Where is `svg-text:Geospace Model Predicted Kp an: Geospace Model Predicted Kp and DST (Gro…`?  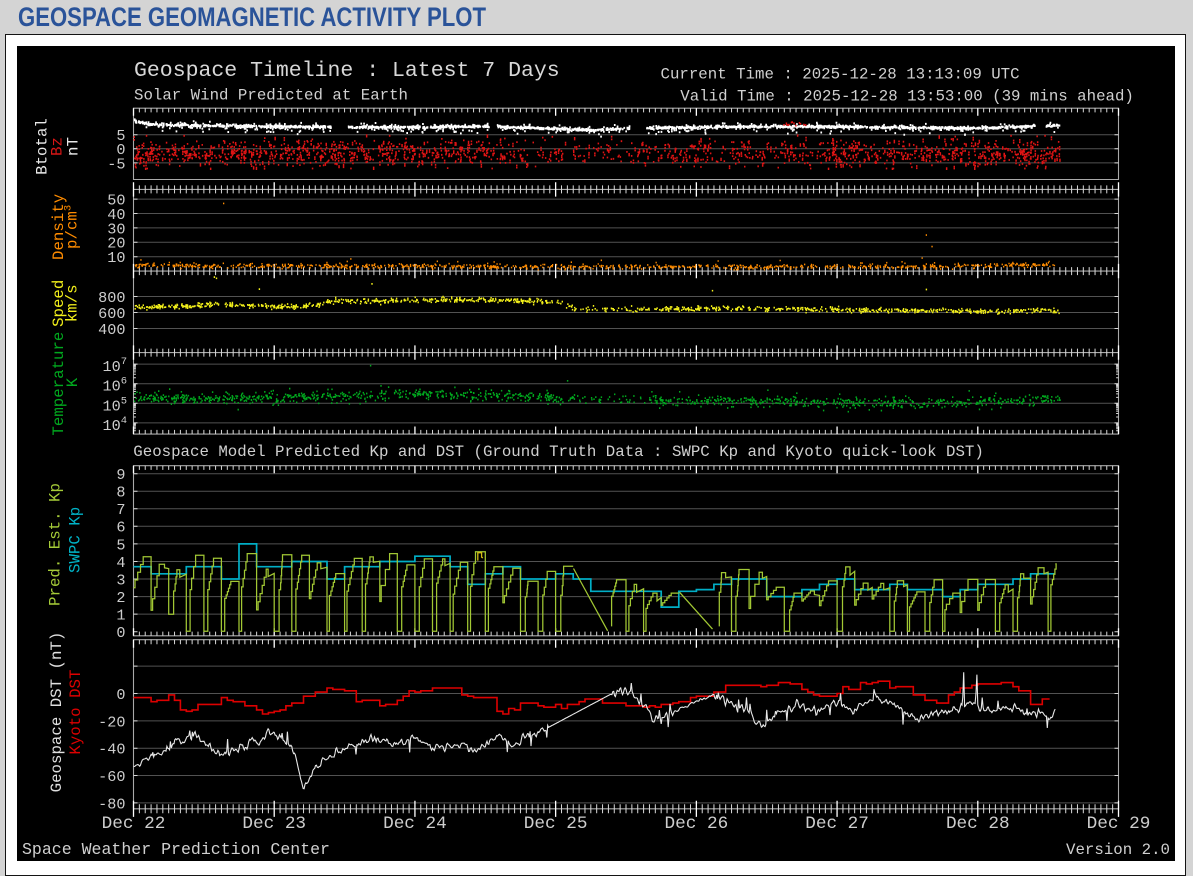 svg-text:Geospace Model Predicted Kp an: Geospace Model Predicted Kp and DST (Gro… is located at coordinates (558, 452).